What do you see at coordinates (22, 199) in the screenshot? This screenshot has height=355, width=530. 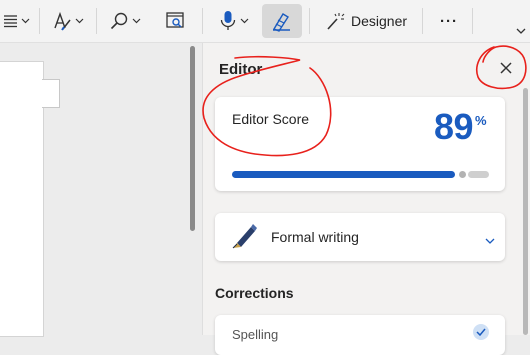 I see `document-page` at bounding box center [22, 199].